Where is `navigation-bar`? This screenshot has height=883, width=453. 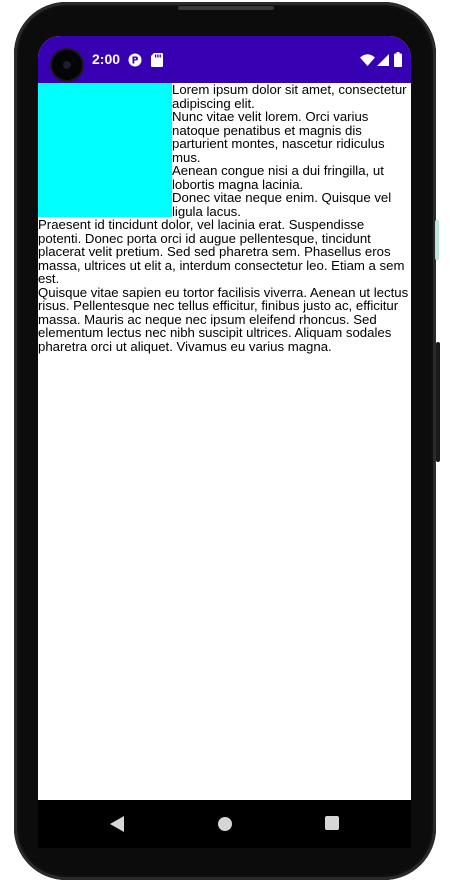
navigation-bar is located at coordinates (224, 824).